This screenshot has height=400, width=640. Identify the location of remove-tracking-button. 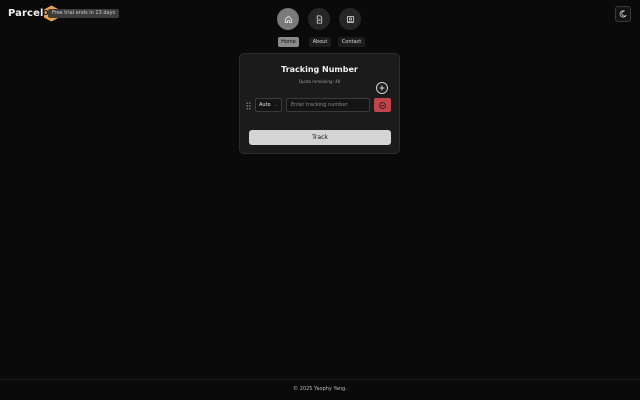
(382, 105).